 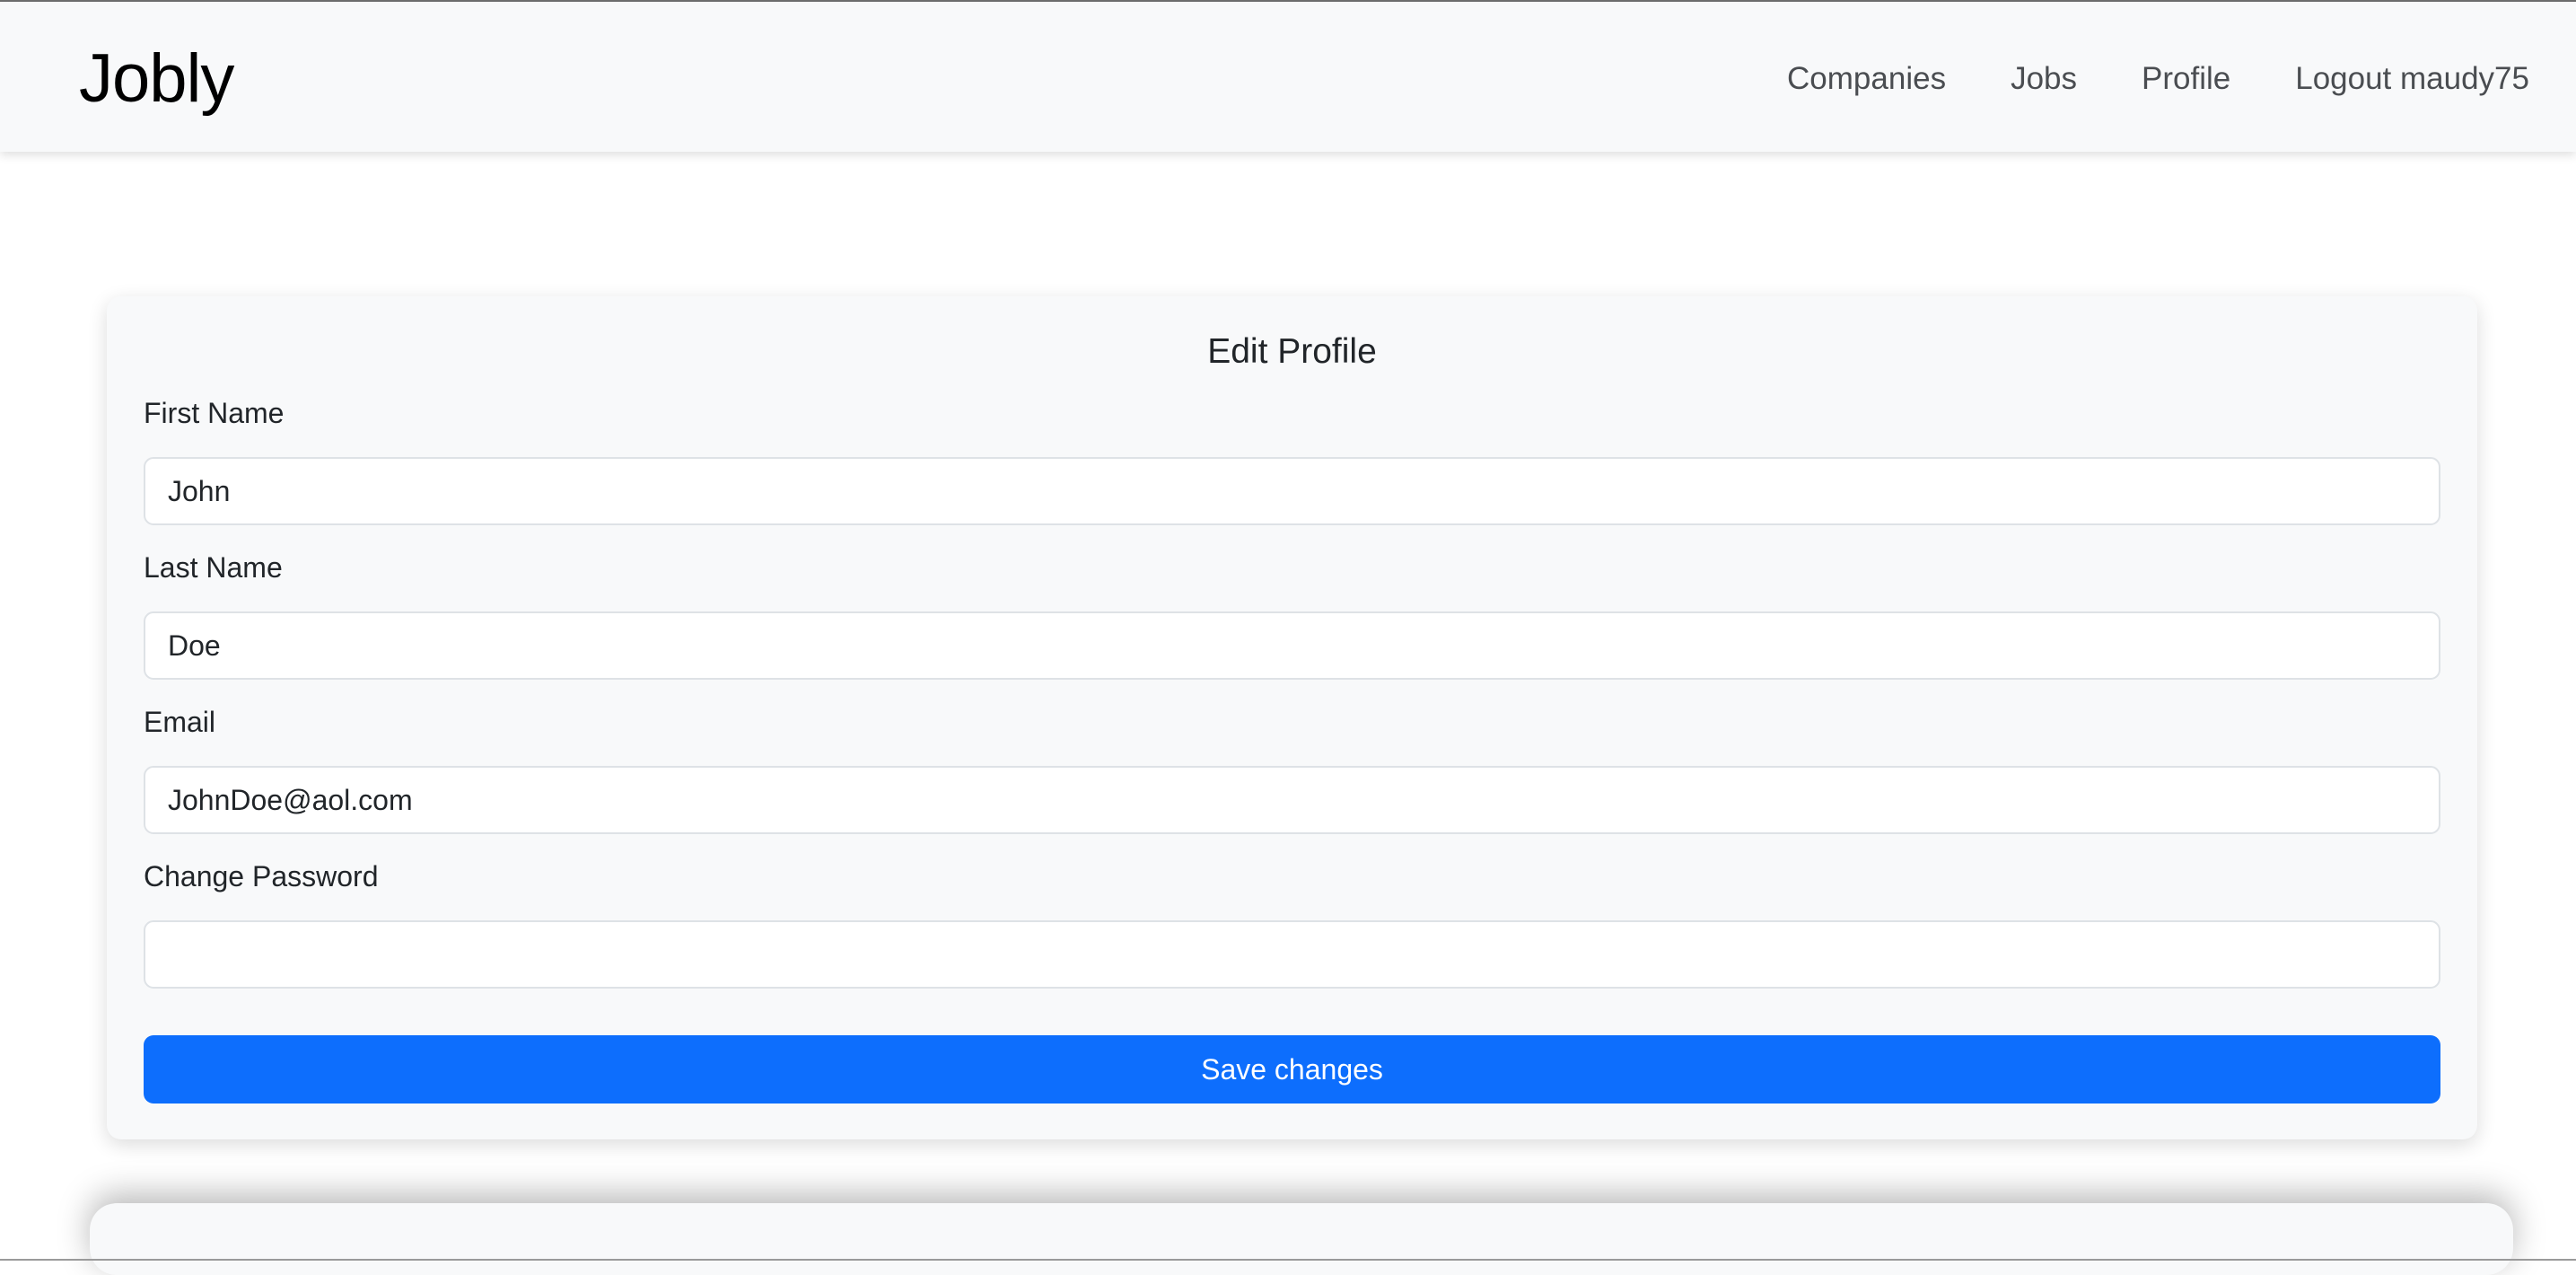 I want to click on email-label: Email, so click(x=180, y=722).